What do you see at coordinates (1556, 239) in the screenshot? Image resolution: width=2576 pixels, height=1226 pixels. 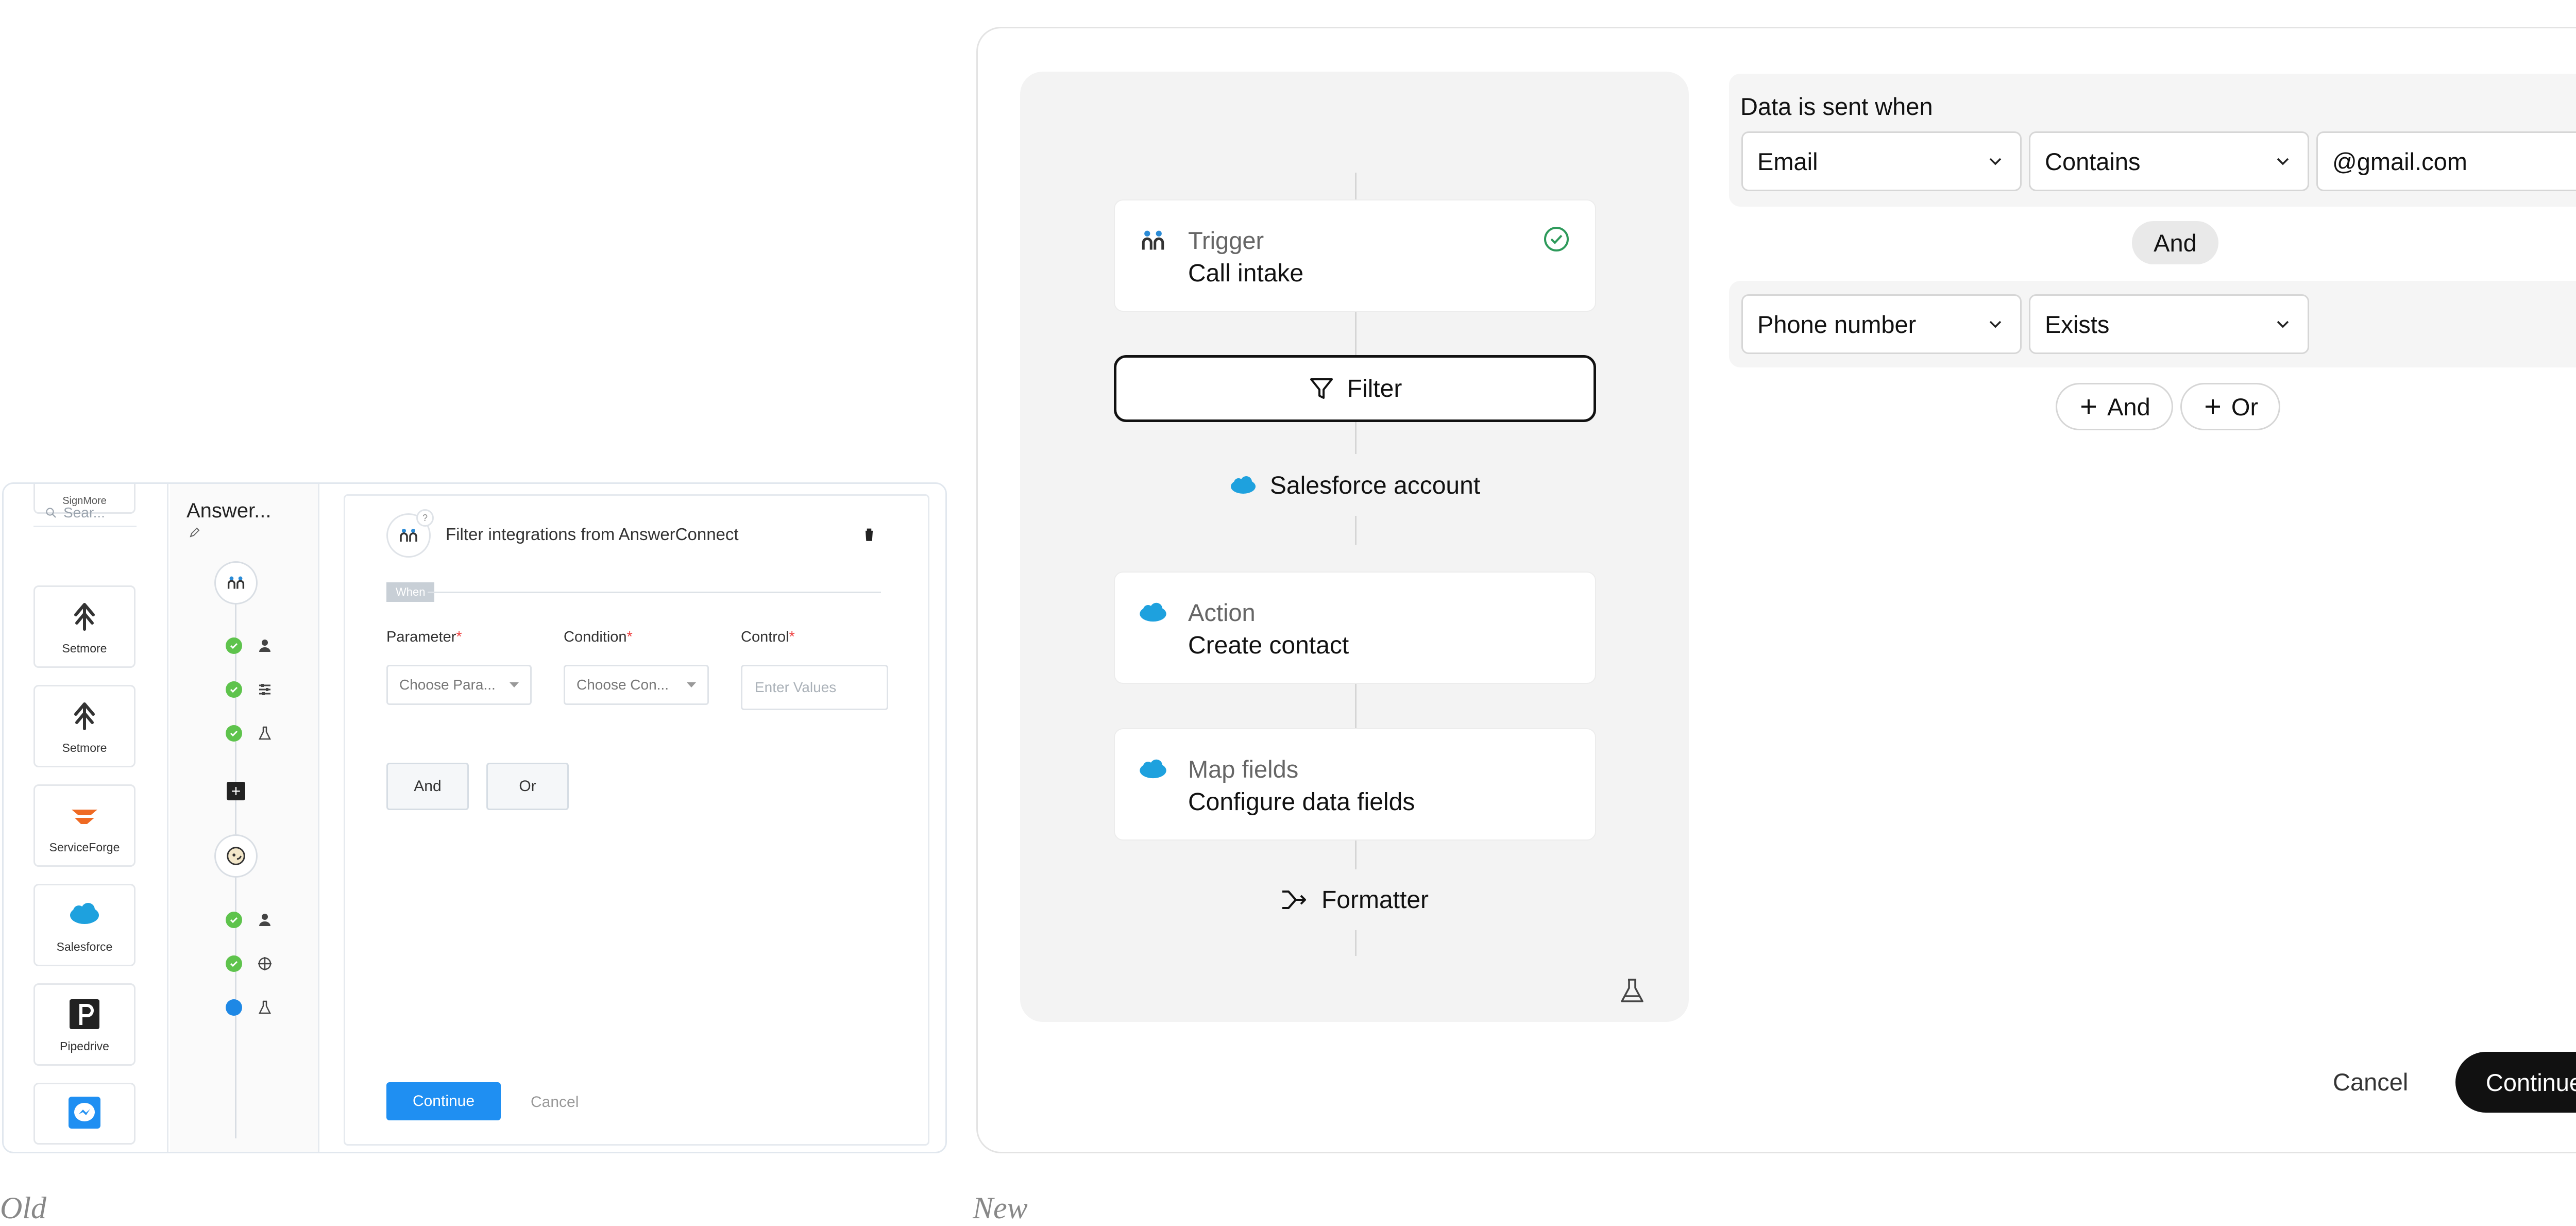 I see `check-circle-icon` at bounding box center [1556, 239].